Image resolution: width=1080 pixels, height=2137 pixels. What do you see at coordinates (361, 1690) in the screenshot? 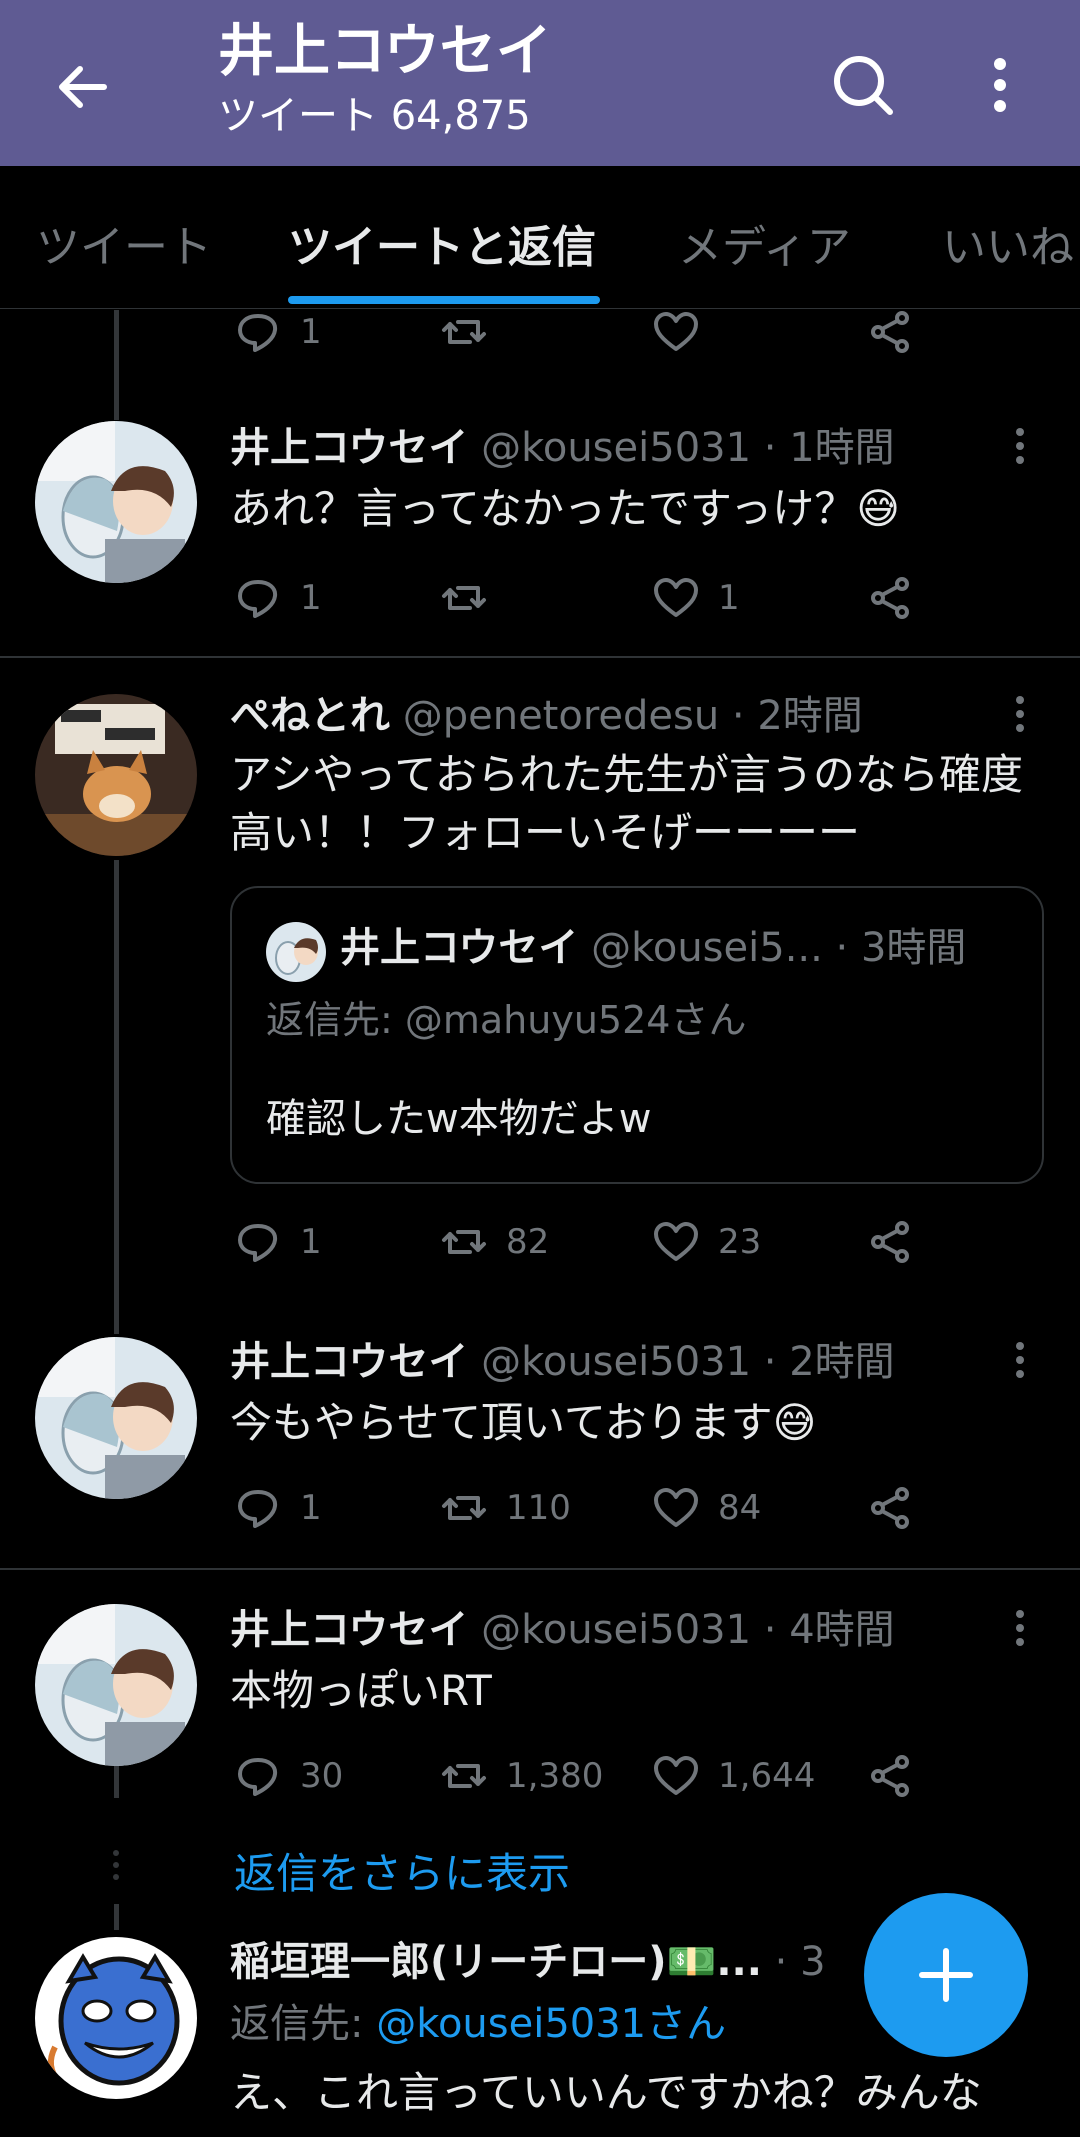
I see `tweet-text: 本物っぽいRT` at bounding box center [361, 1690].